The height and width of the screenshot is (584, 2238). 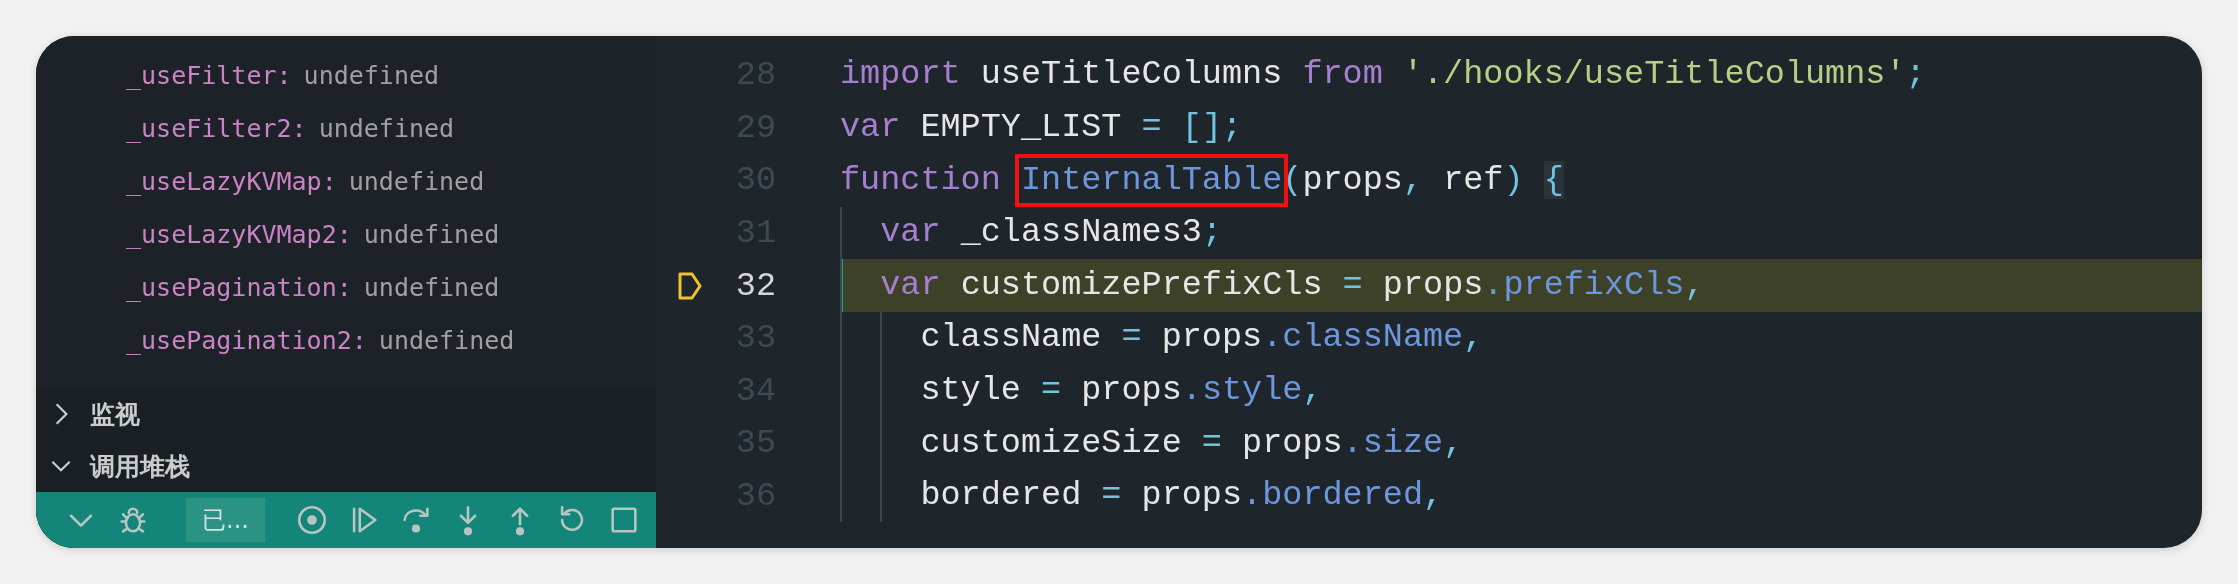 I want to click on code-line: customizeSize = props.size,, so click(x=1191, y=443).